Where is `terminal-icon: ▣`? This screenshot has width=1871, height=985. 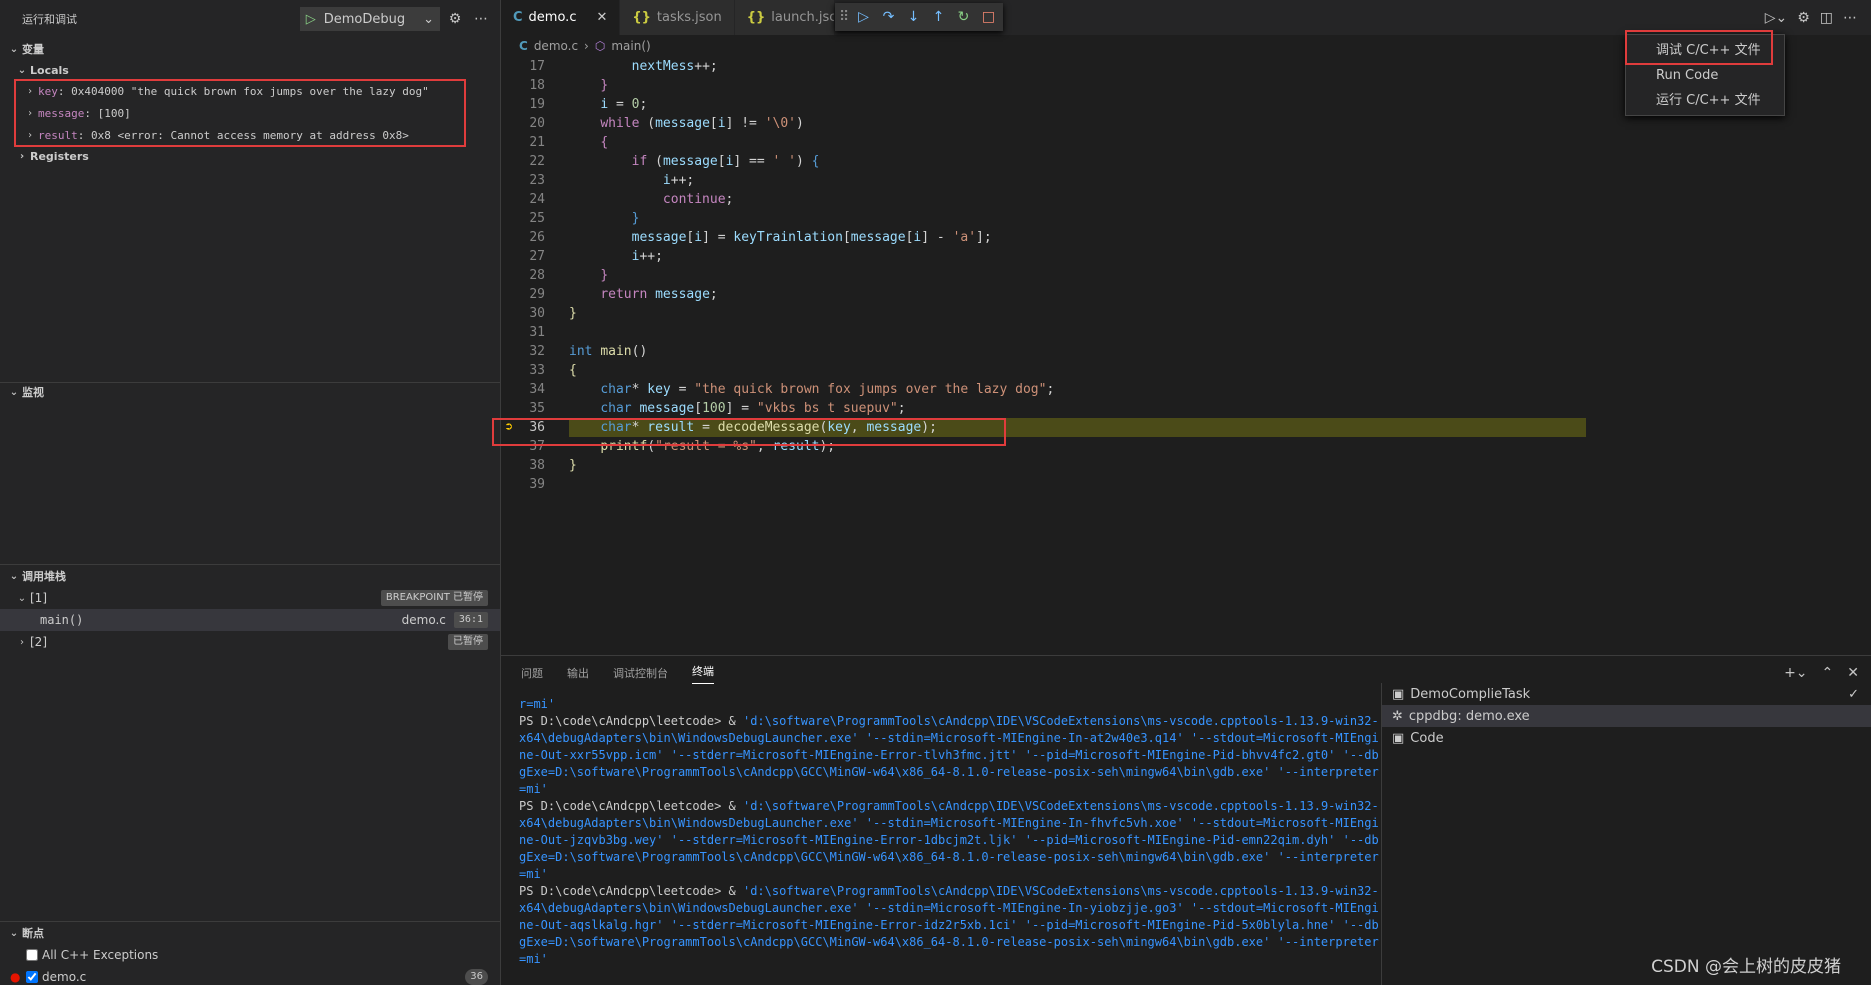
terminal-icon: ▣ is located at coordinates (1398, 694).